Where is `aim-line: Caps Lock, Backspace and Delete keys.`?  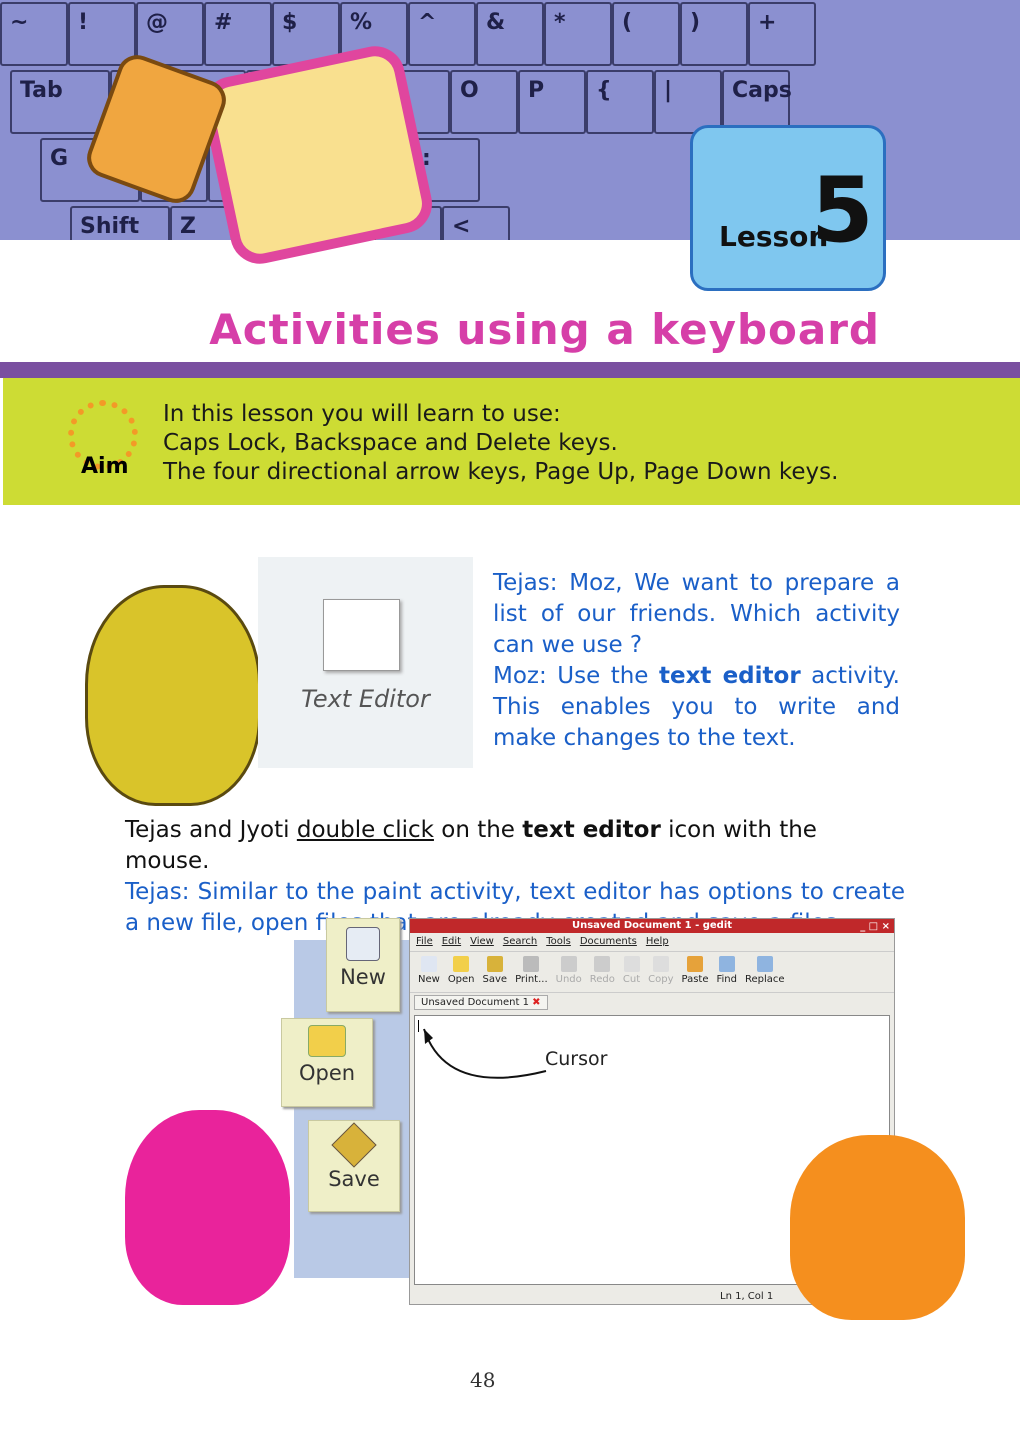 aim-line: Caps Lock, Backspace and Delete keys. is located at coordinates (390, 443).